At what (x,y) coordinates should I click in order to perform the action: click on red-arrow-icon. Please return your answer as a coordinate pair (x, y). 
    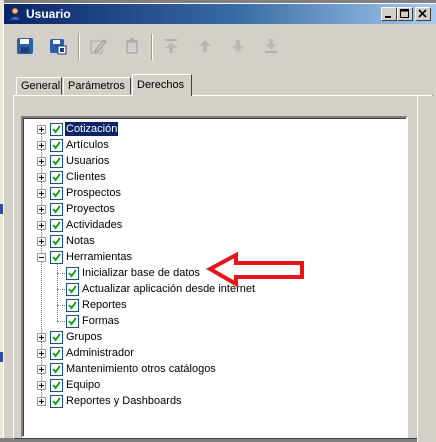
    Looking at the image, I should click on (255, 269).